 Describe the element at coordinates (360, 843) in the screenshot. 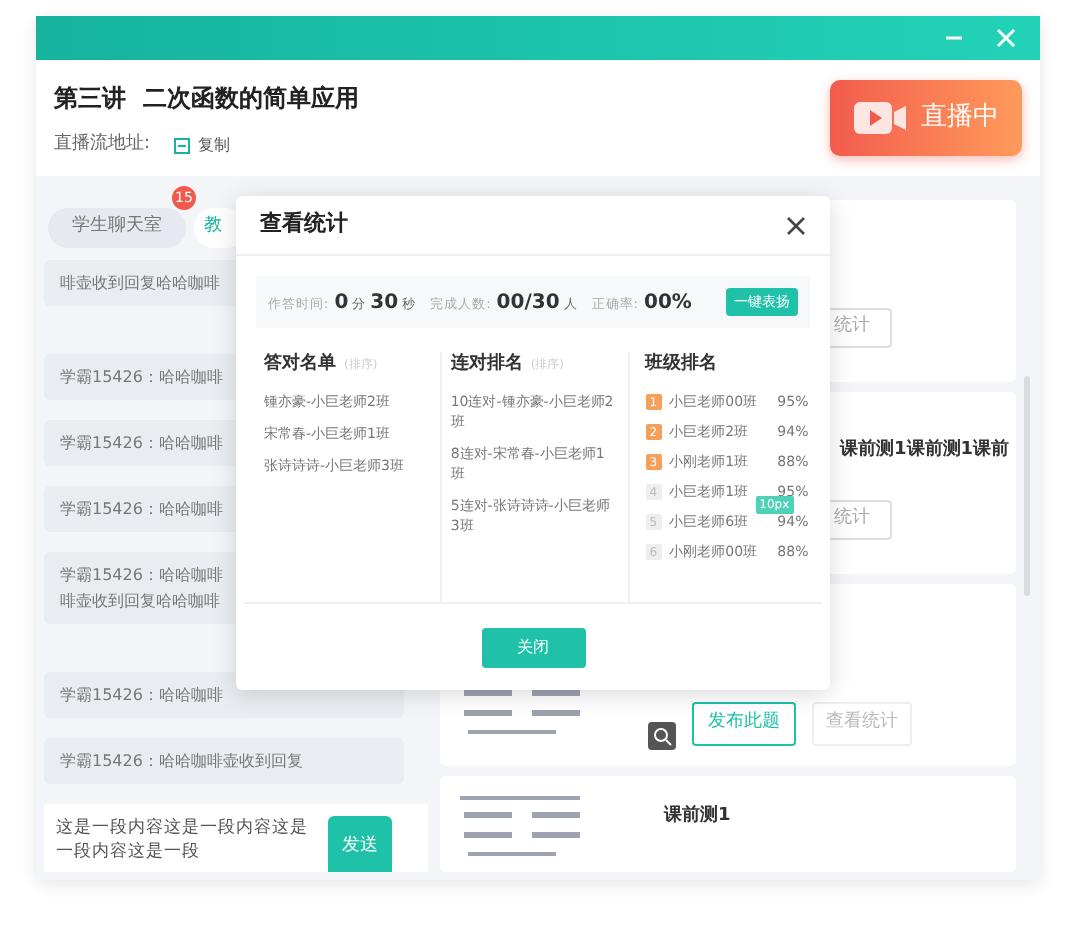

I see `send-button: 发送` at that location.